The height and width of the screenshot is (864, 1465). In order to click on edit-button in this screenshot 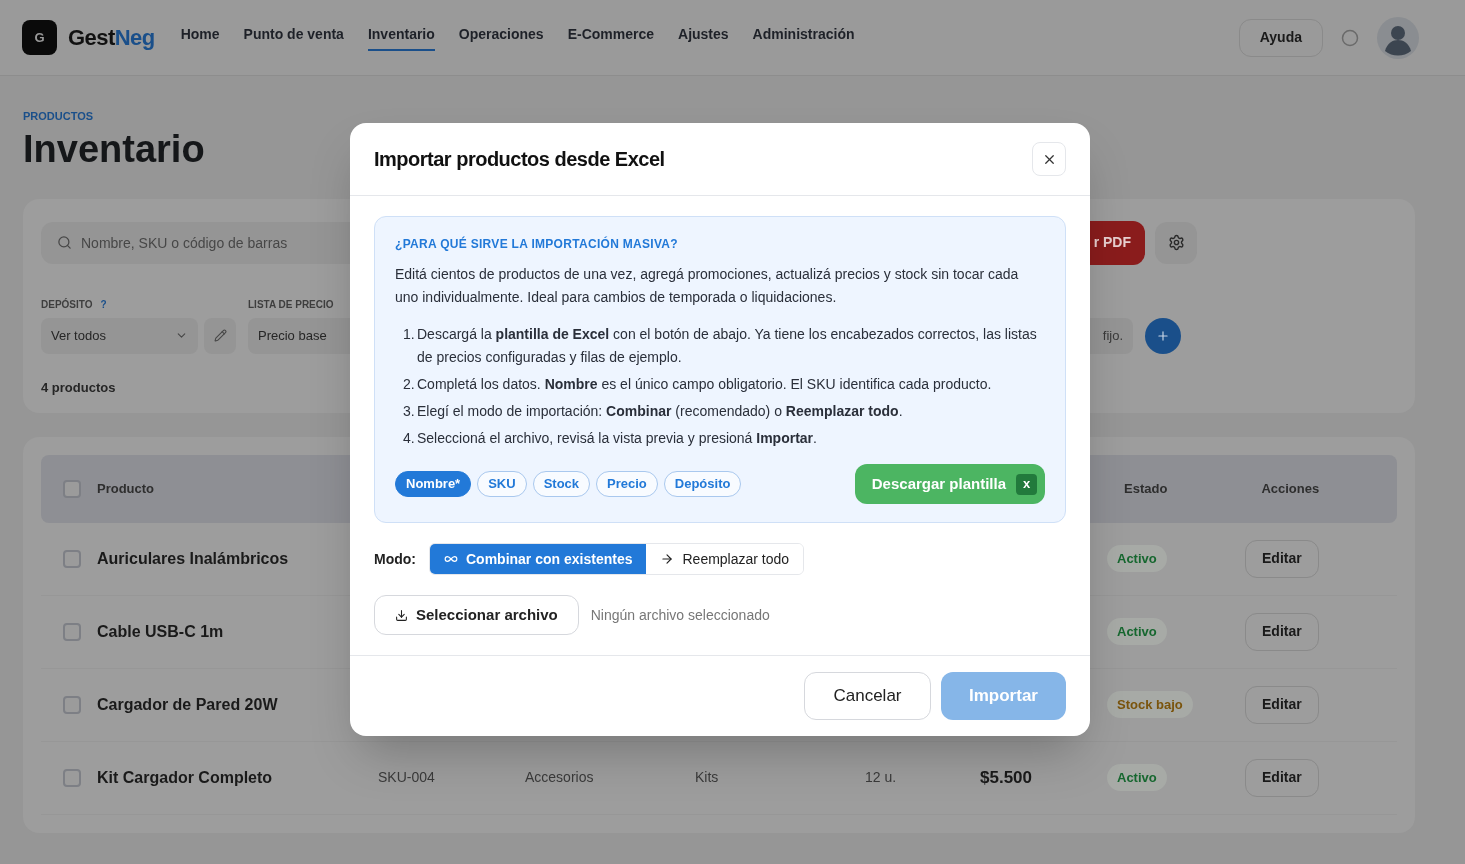, I will do `click(220, 335)`.